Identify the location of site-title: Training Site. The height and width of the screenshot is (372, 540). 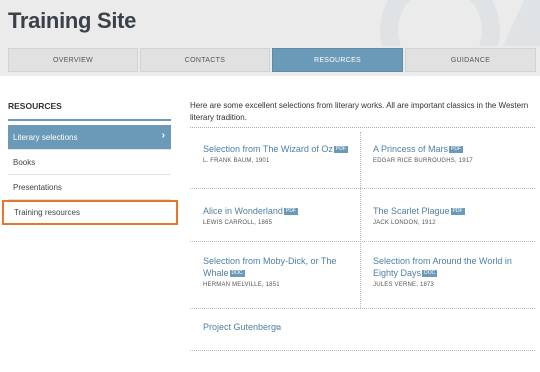
(72, 20).